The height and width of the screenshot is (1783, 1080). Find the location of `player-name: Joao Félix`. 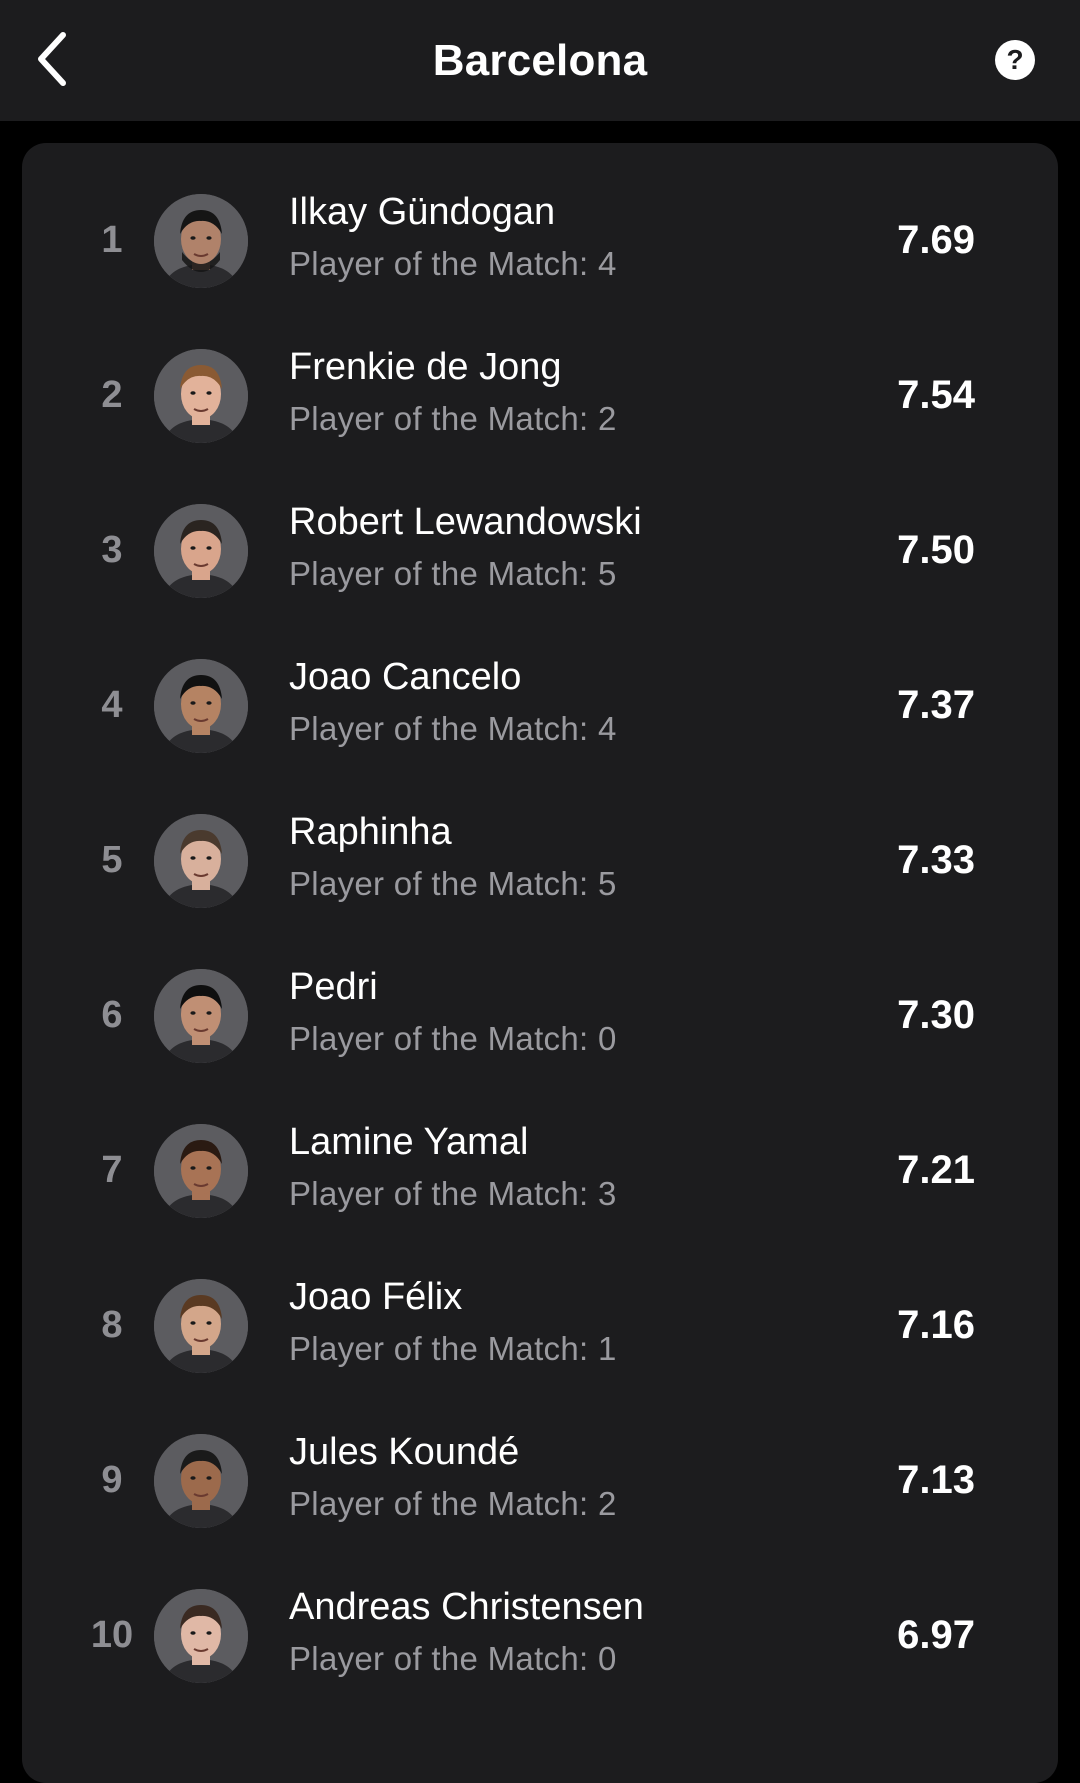

player-name: Joao Félix is located at coordinates (376, 1297).